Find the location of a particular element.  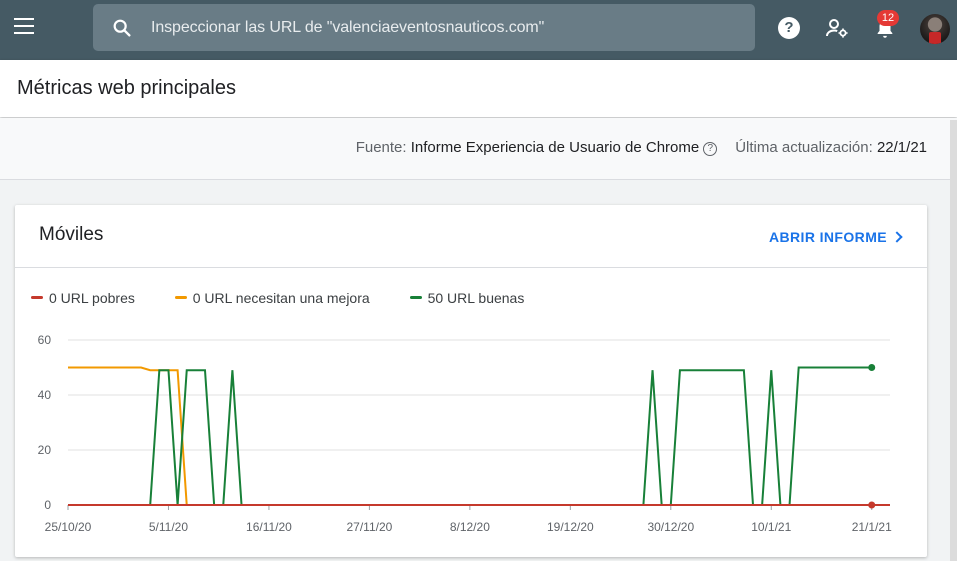

legend-label: 0 URL necesitan una mejora is located at coordinates (281, 298).